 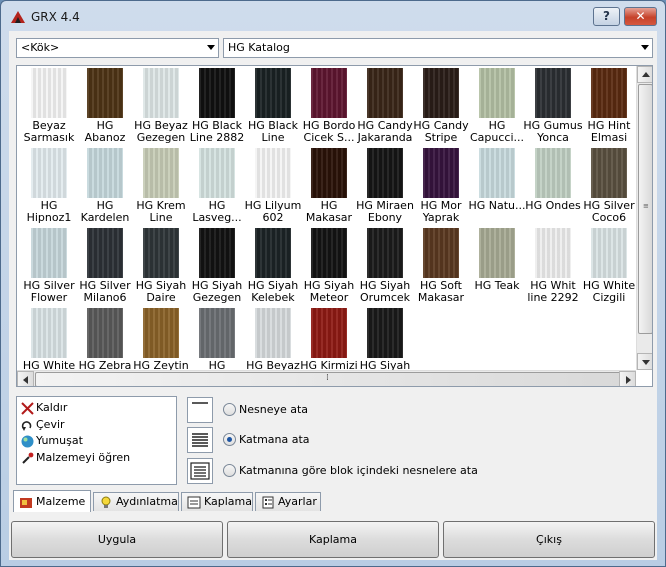 What do you see at coordinates (329, 212) in the screenshot?
I see `material-label: HG Makasar` at bounding box center [329, 212].